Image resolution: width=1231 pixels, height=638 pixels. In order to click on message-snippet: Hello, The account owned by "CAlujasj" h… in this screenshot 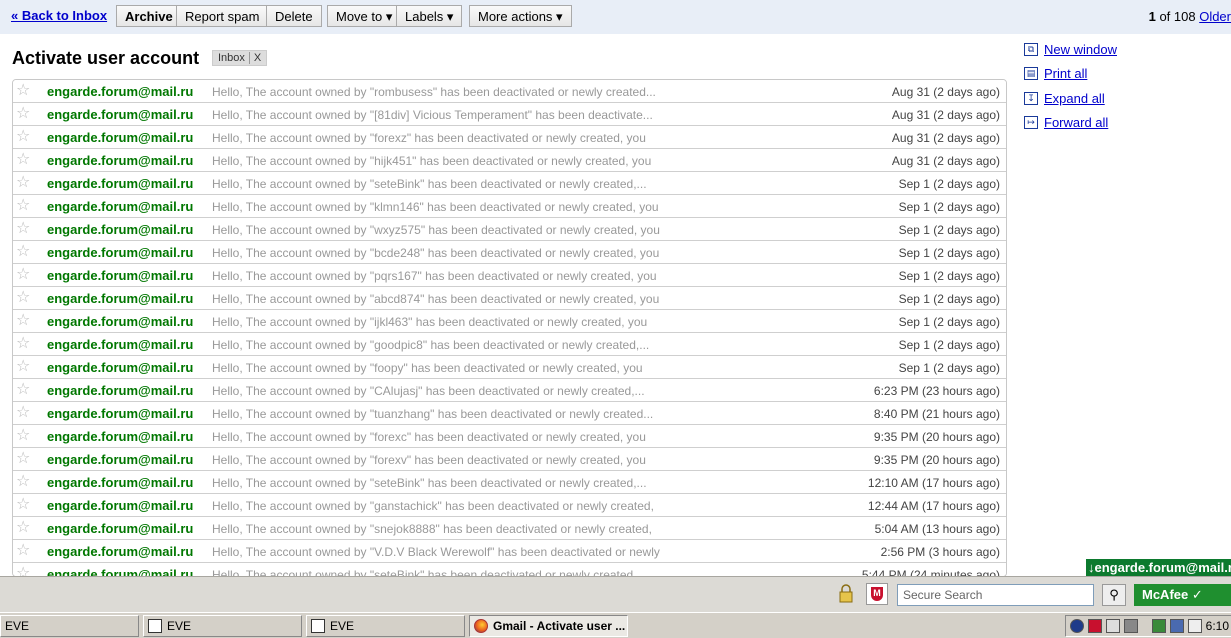, I will do `click(428, 391)`.